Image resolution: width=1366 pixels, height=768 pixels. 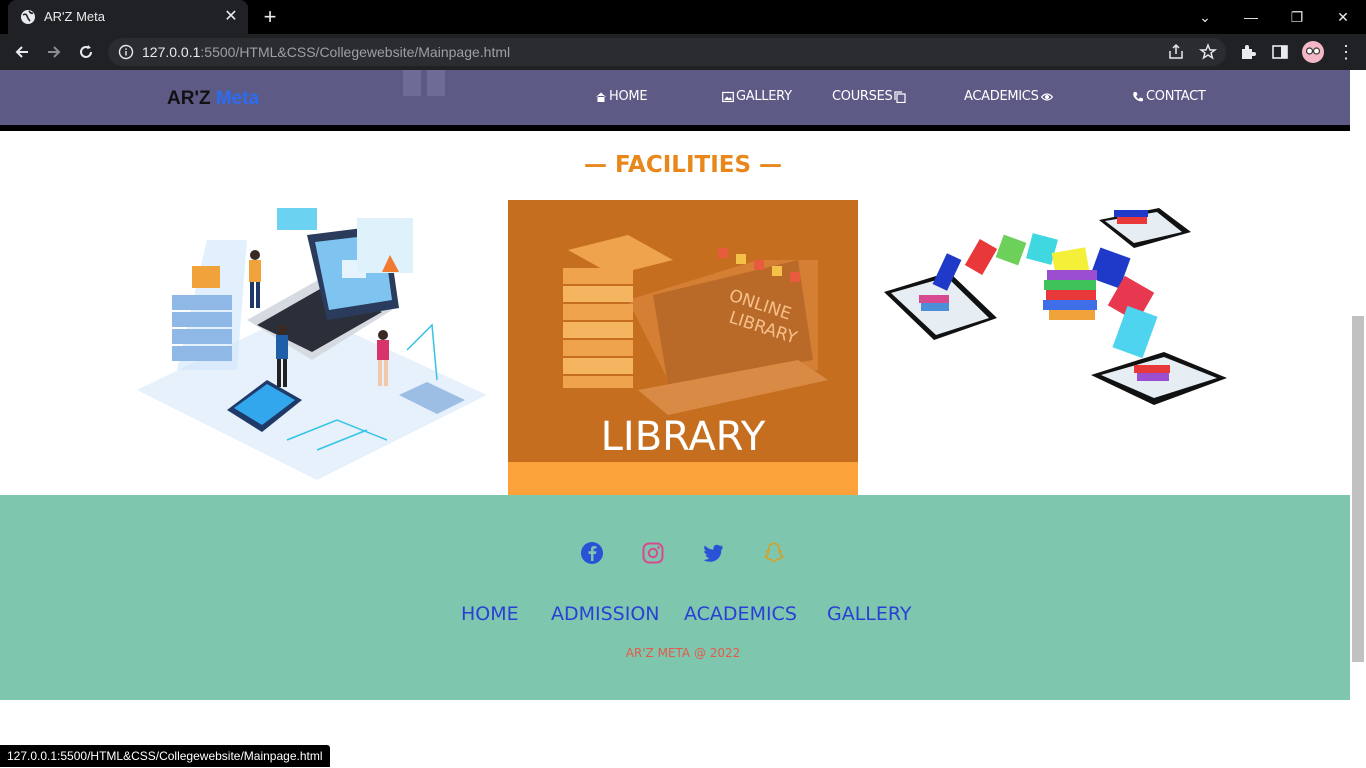 What do you see at coordinates (490, 614) in the screenshot?
I see `footer-link-home: HOME` at bounding box center [490, 614].